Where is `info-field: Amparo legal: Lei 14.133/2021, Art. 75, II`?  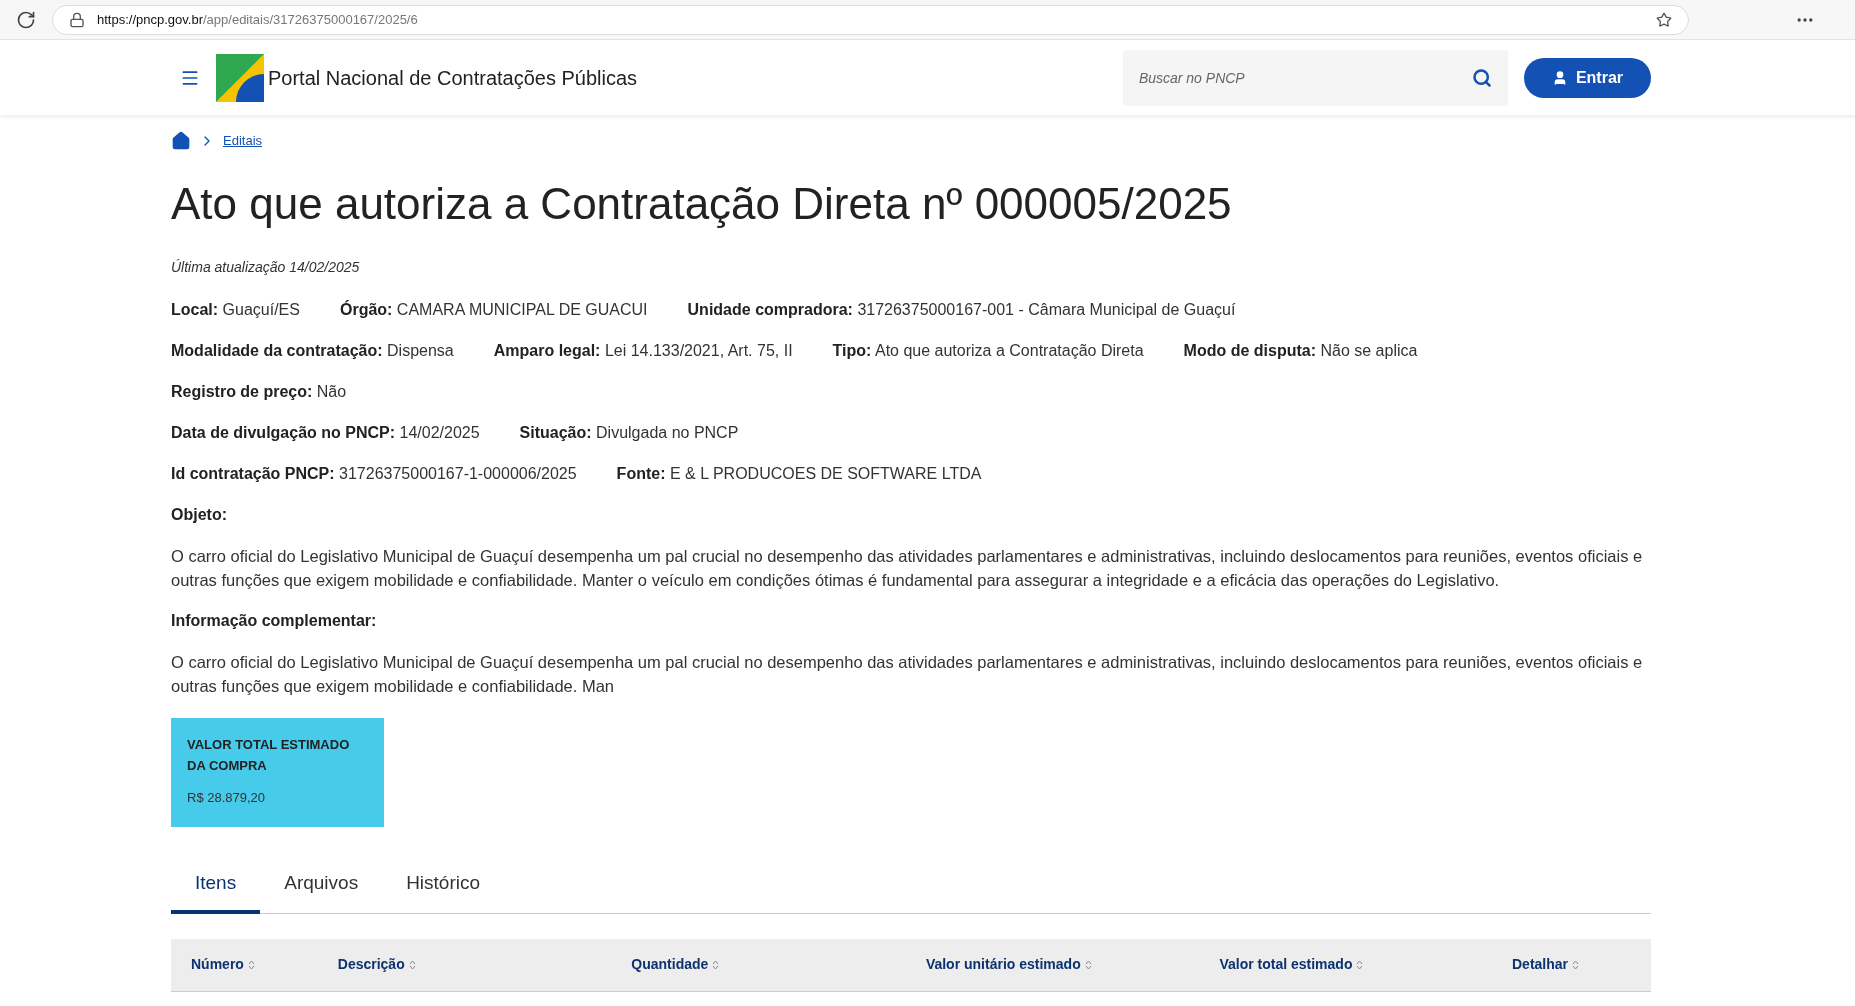 info-field: Amparo legal: Lei 14.133/2021, Art. 75, II is located at coordinates (643, 351).